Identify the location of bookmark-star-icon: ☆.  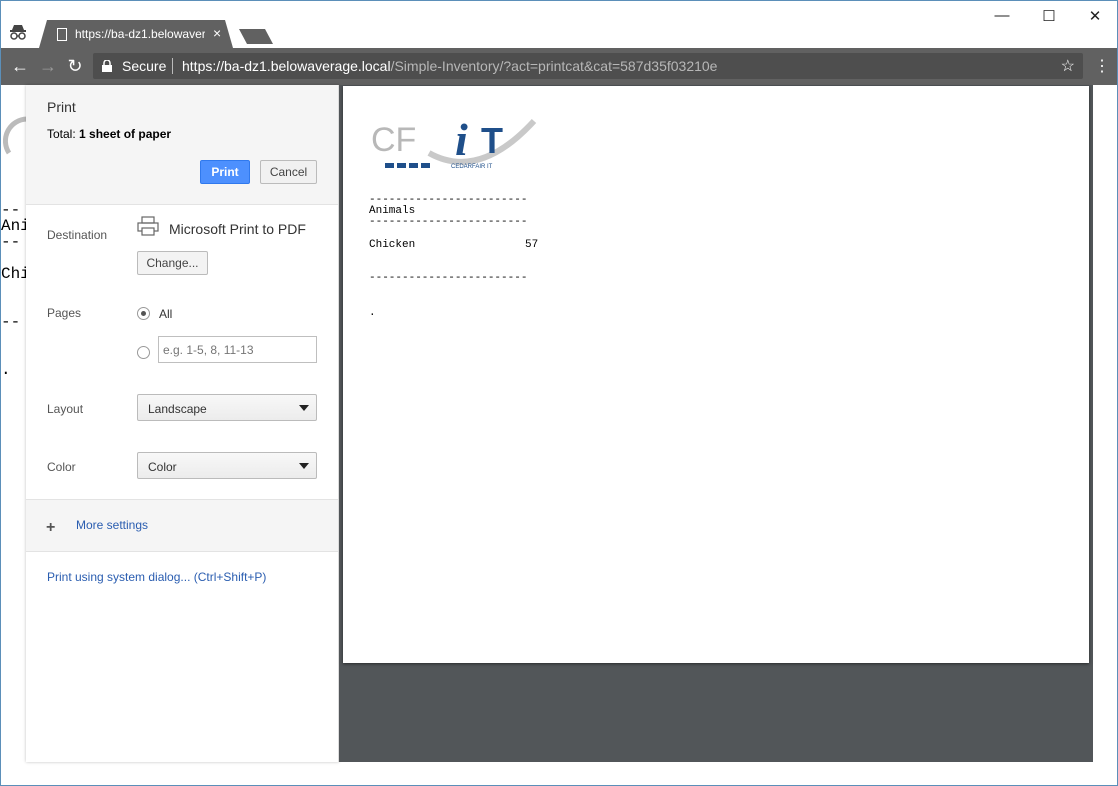
(1068, 66).